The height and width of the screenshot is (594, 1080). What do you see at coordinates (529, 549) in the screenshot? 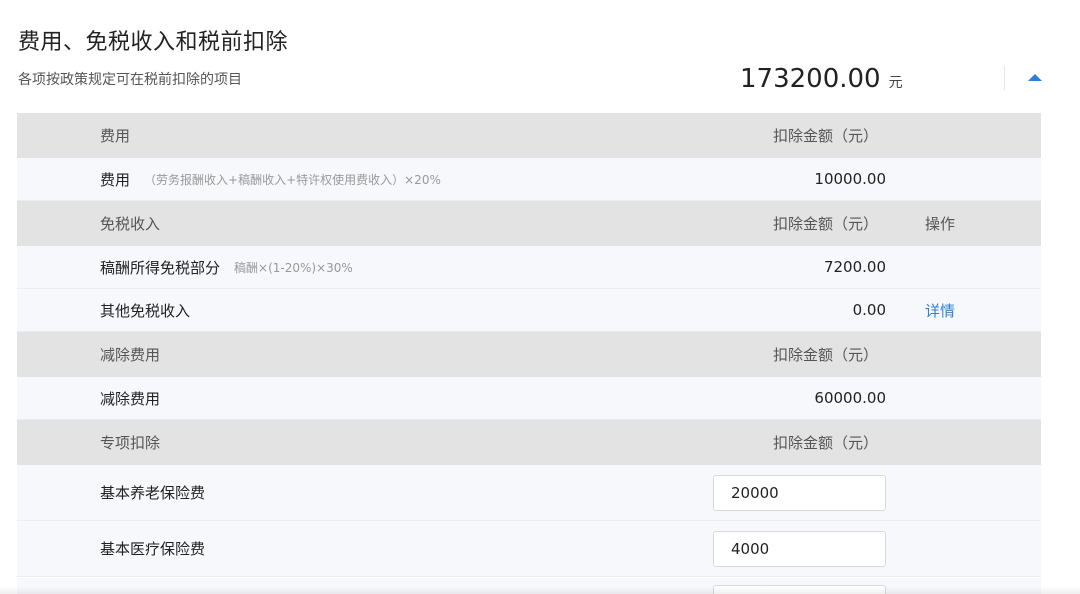
I see `table-row: 基本医疗保险费` at bounding box center [529, 549].